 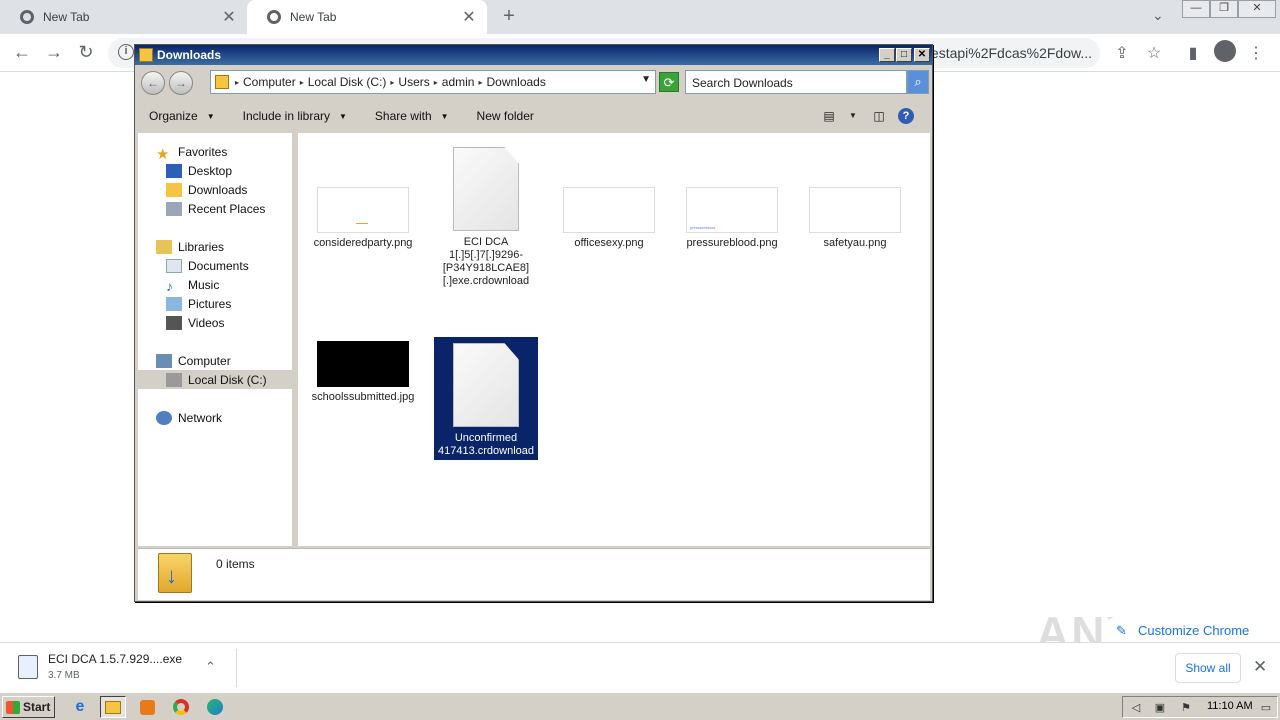 I want to click on side-panel-icon: ▮, so click(x=1193, y=53).